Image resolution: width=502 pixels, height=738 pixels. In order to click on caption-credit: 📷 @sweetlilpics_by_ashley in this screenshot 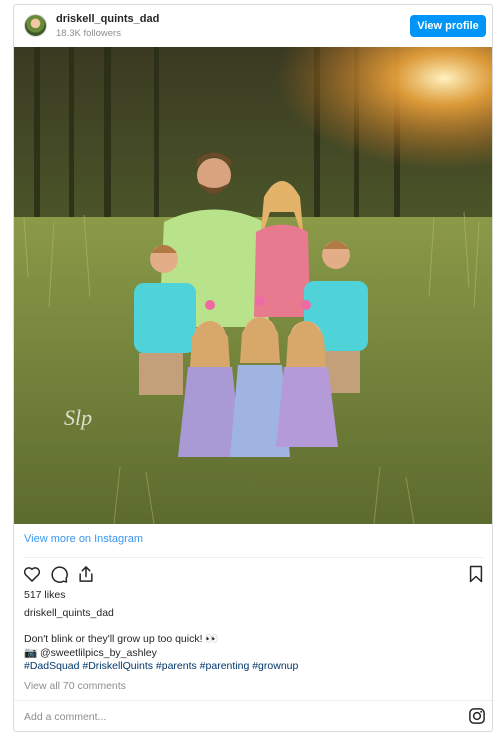, I will do `click(161, 654)`.